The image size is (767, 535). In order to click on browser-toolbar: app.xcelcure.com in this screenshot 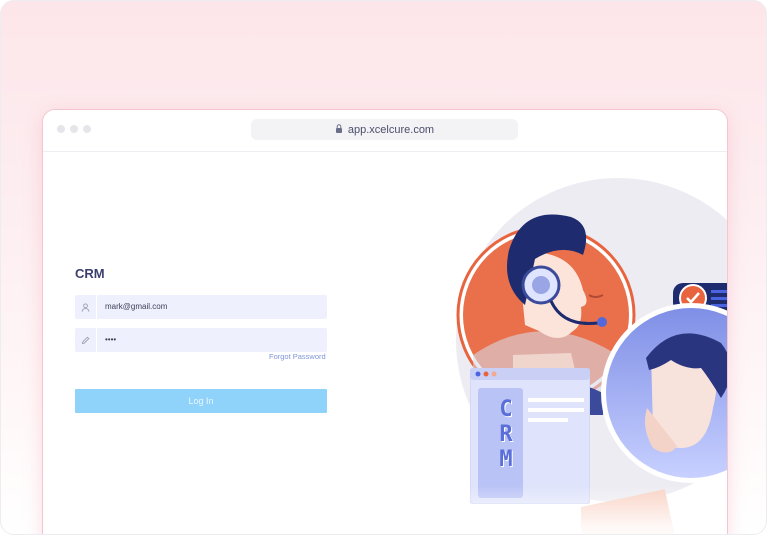, I will do `click(385, 131)`.